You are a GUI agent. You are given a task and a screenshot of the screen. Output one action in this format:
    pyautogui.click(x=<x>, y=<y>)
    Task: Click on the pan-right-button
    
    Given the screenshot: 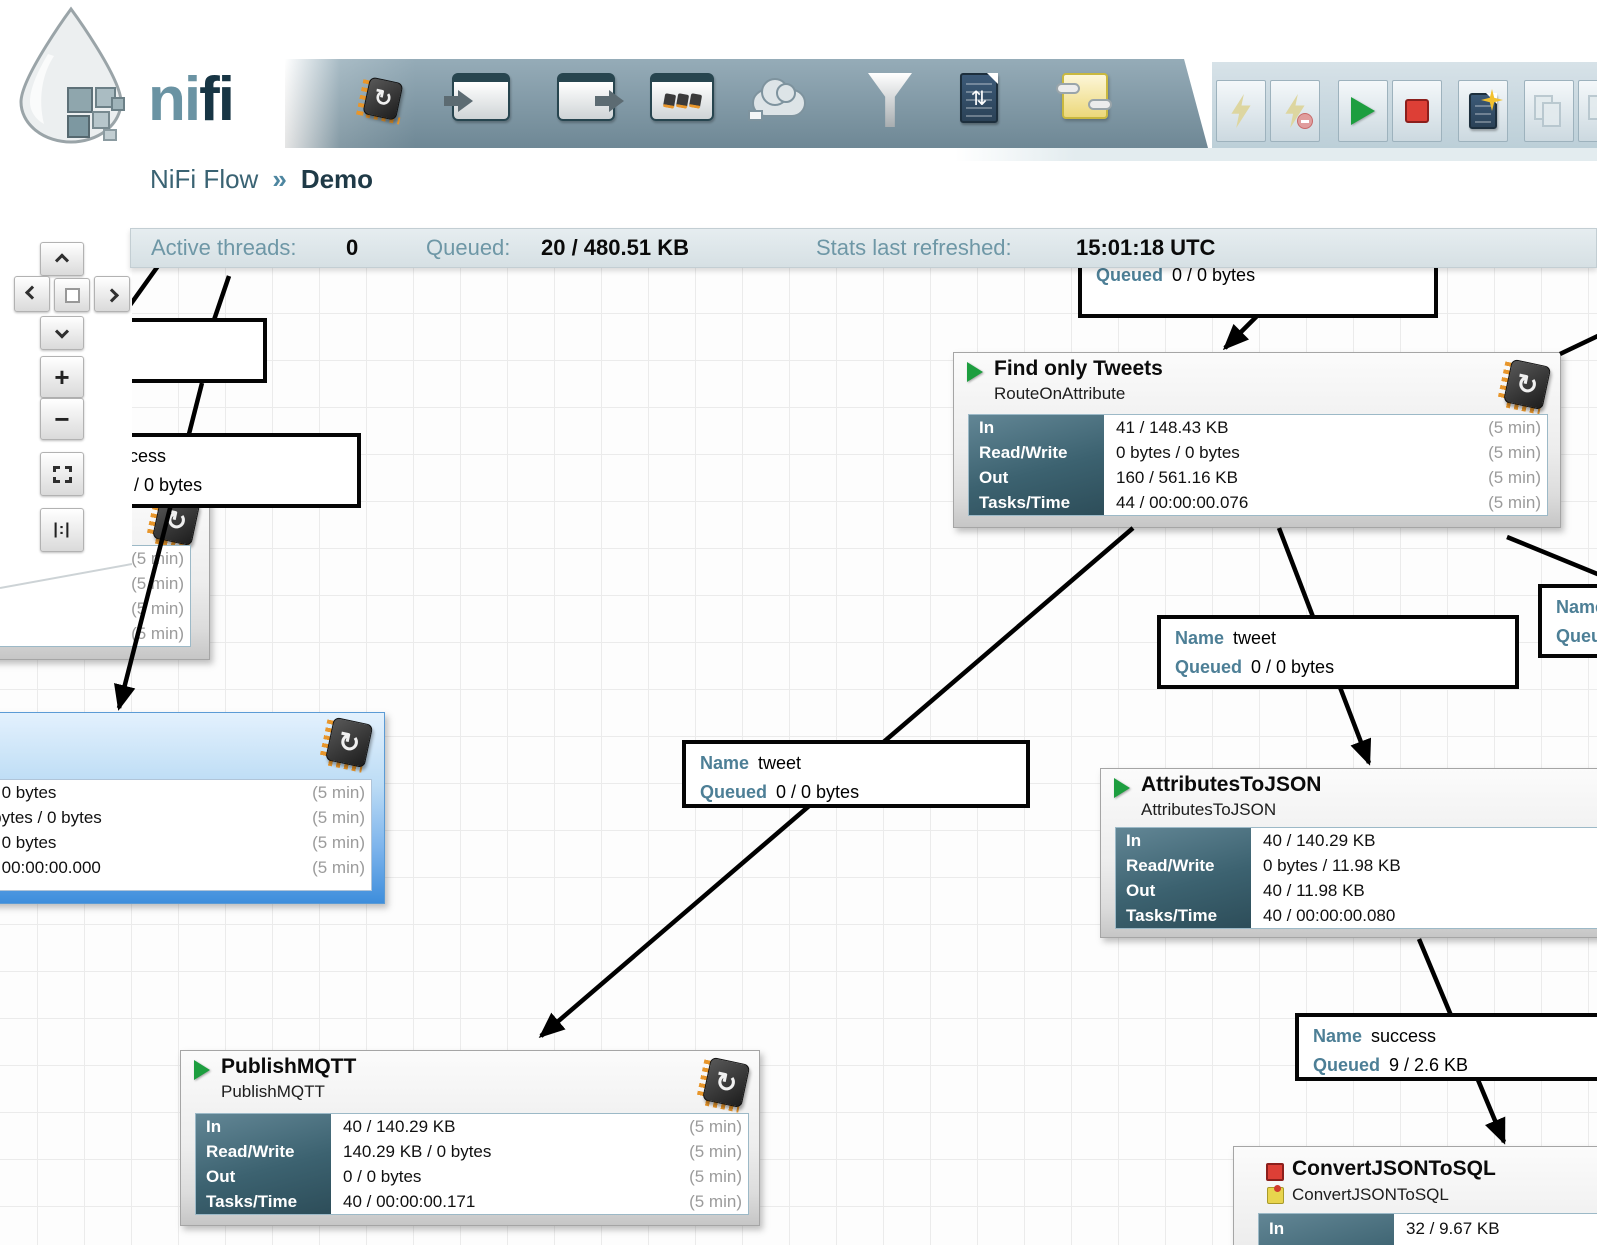 What is the action you would take?
    pyautogui.click(x=112, y=294)
    